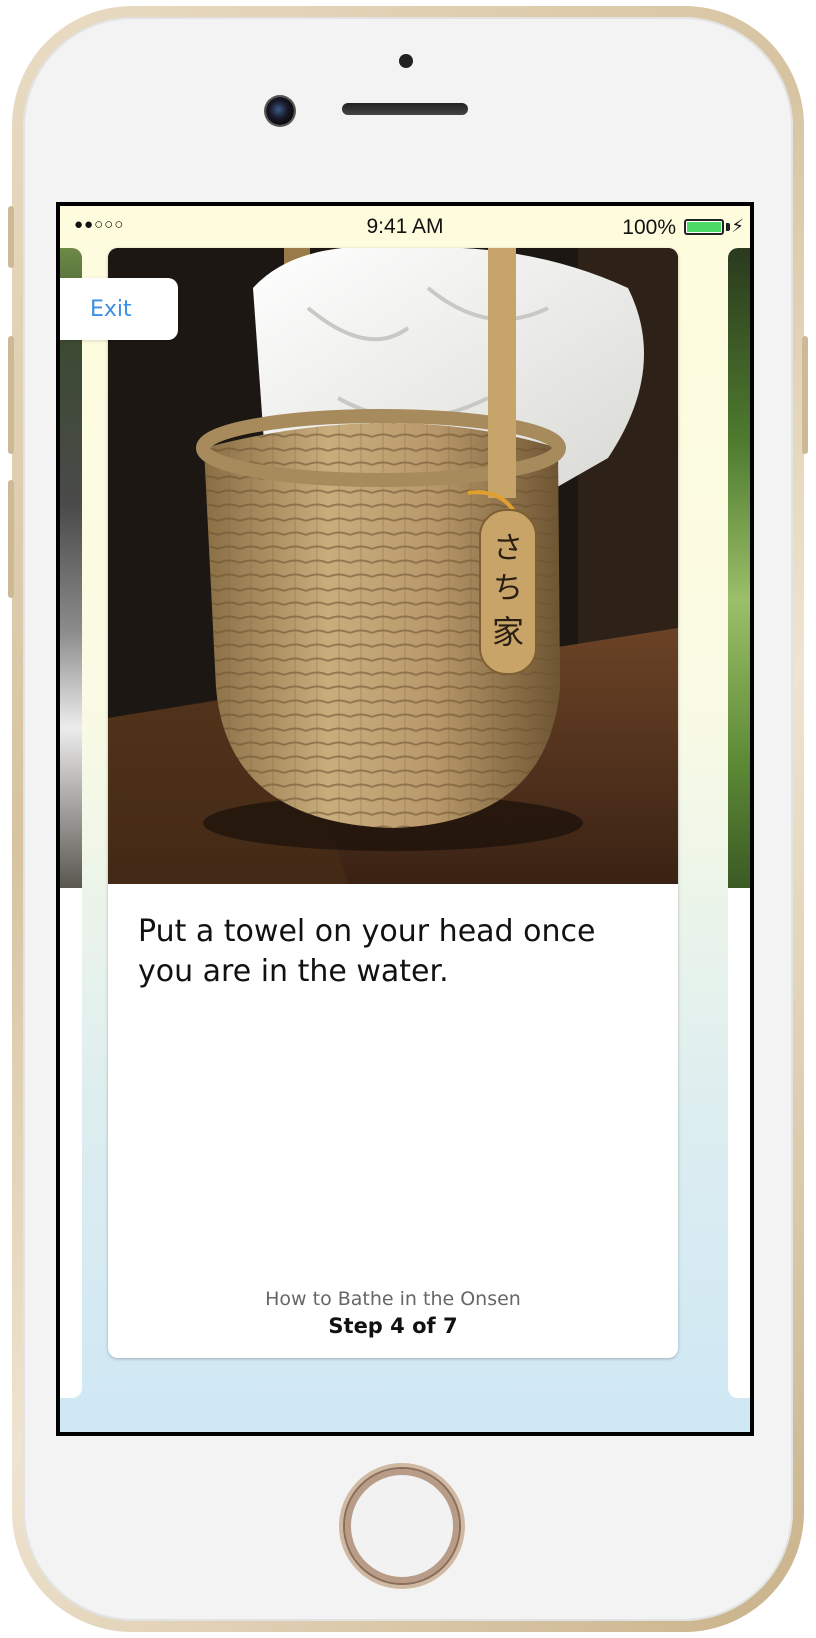 The image size is (816, 1638). I want to click on handle-right, so click(502, 373).